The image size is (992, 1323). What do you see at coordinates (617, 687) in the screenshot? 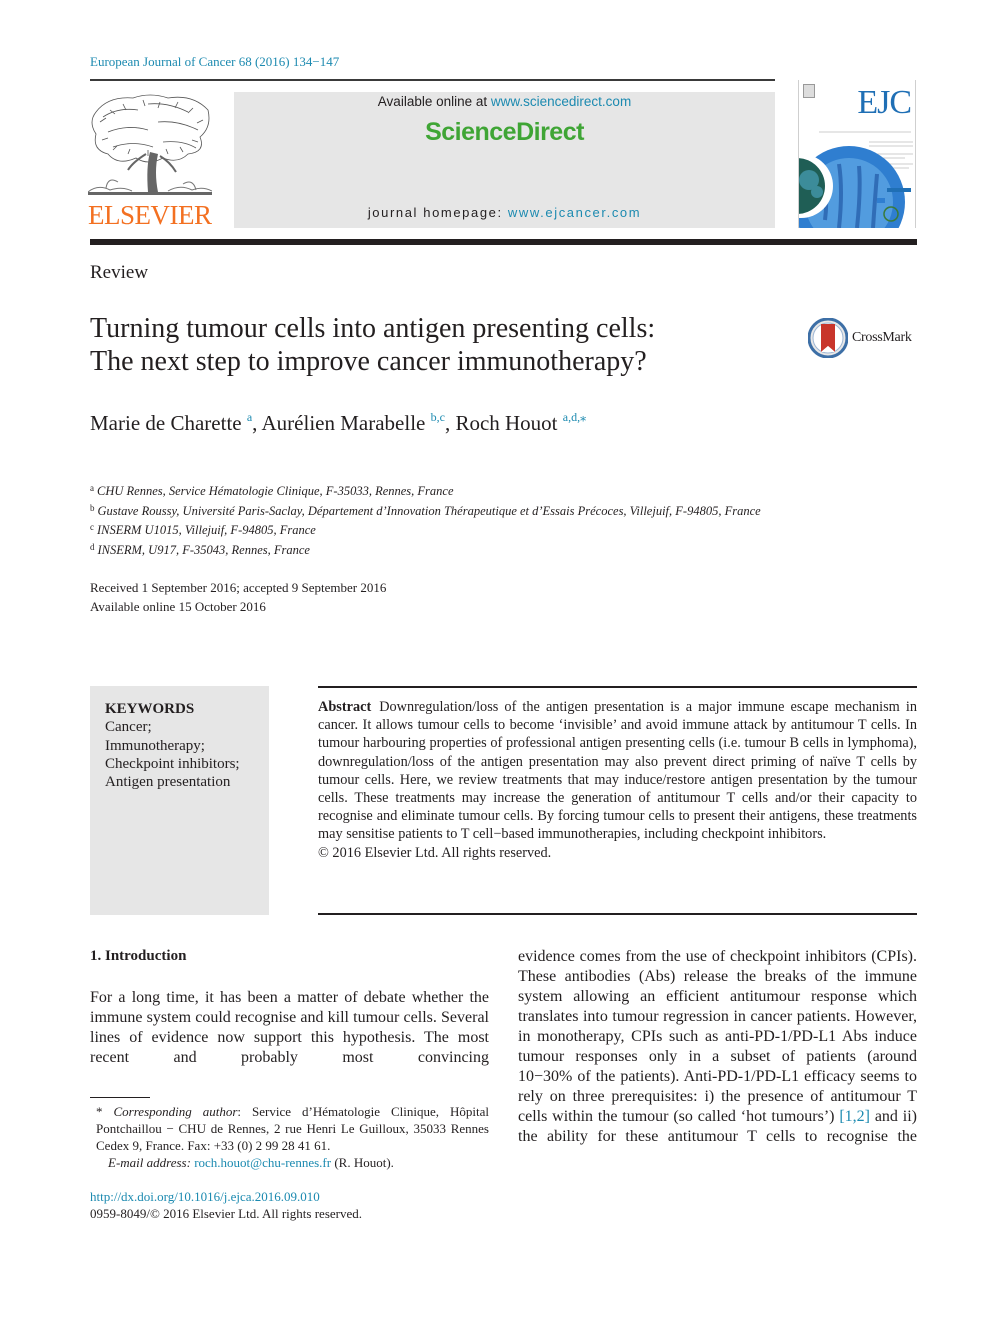
I see `abstract-top-rule` at bounding box center [617, 687].